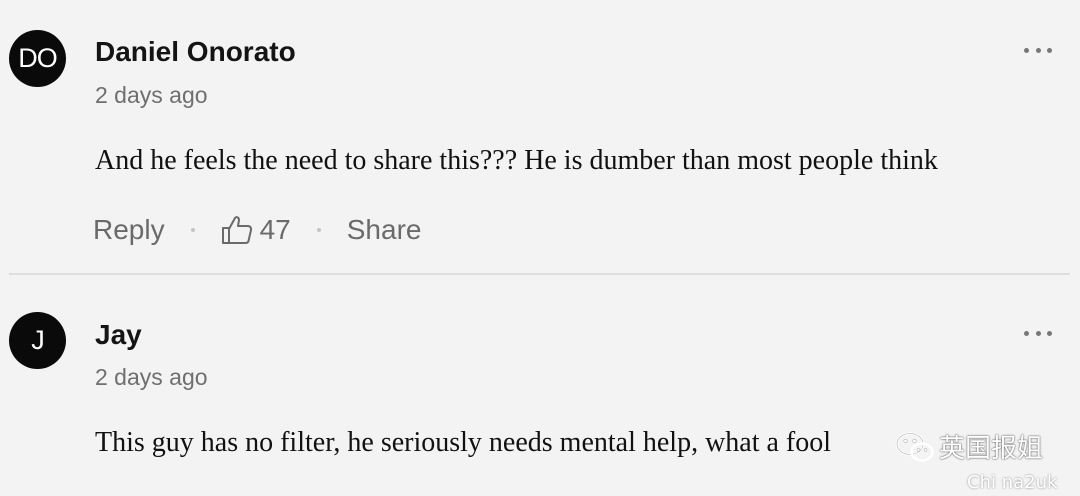  I want to click on like-count: 47, so click(275, 229).